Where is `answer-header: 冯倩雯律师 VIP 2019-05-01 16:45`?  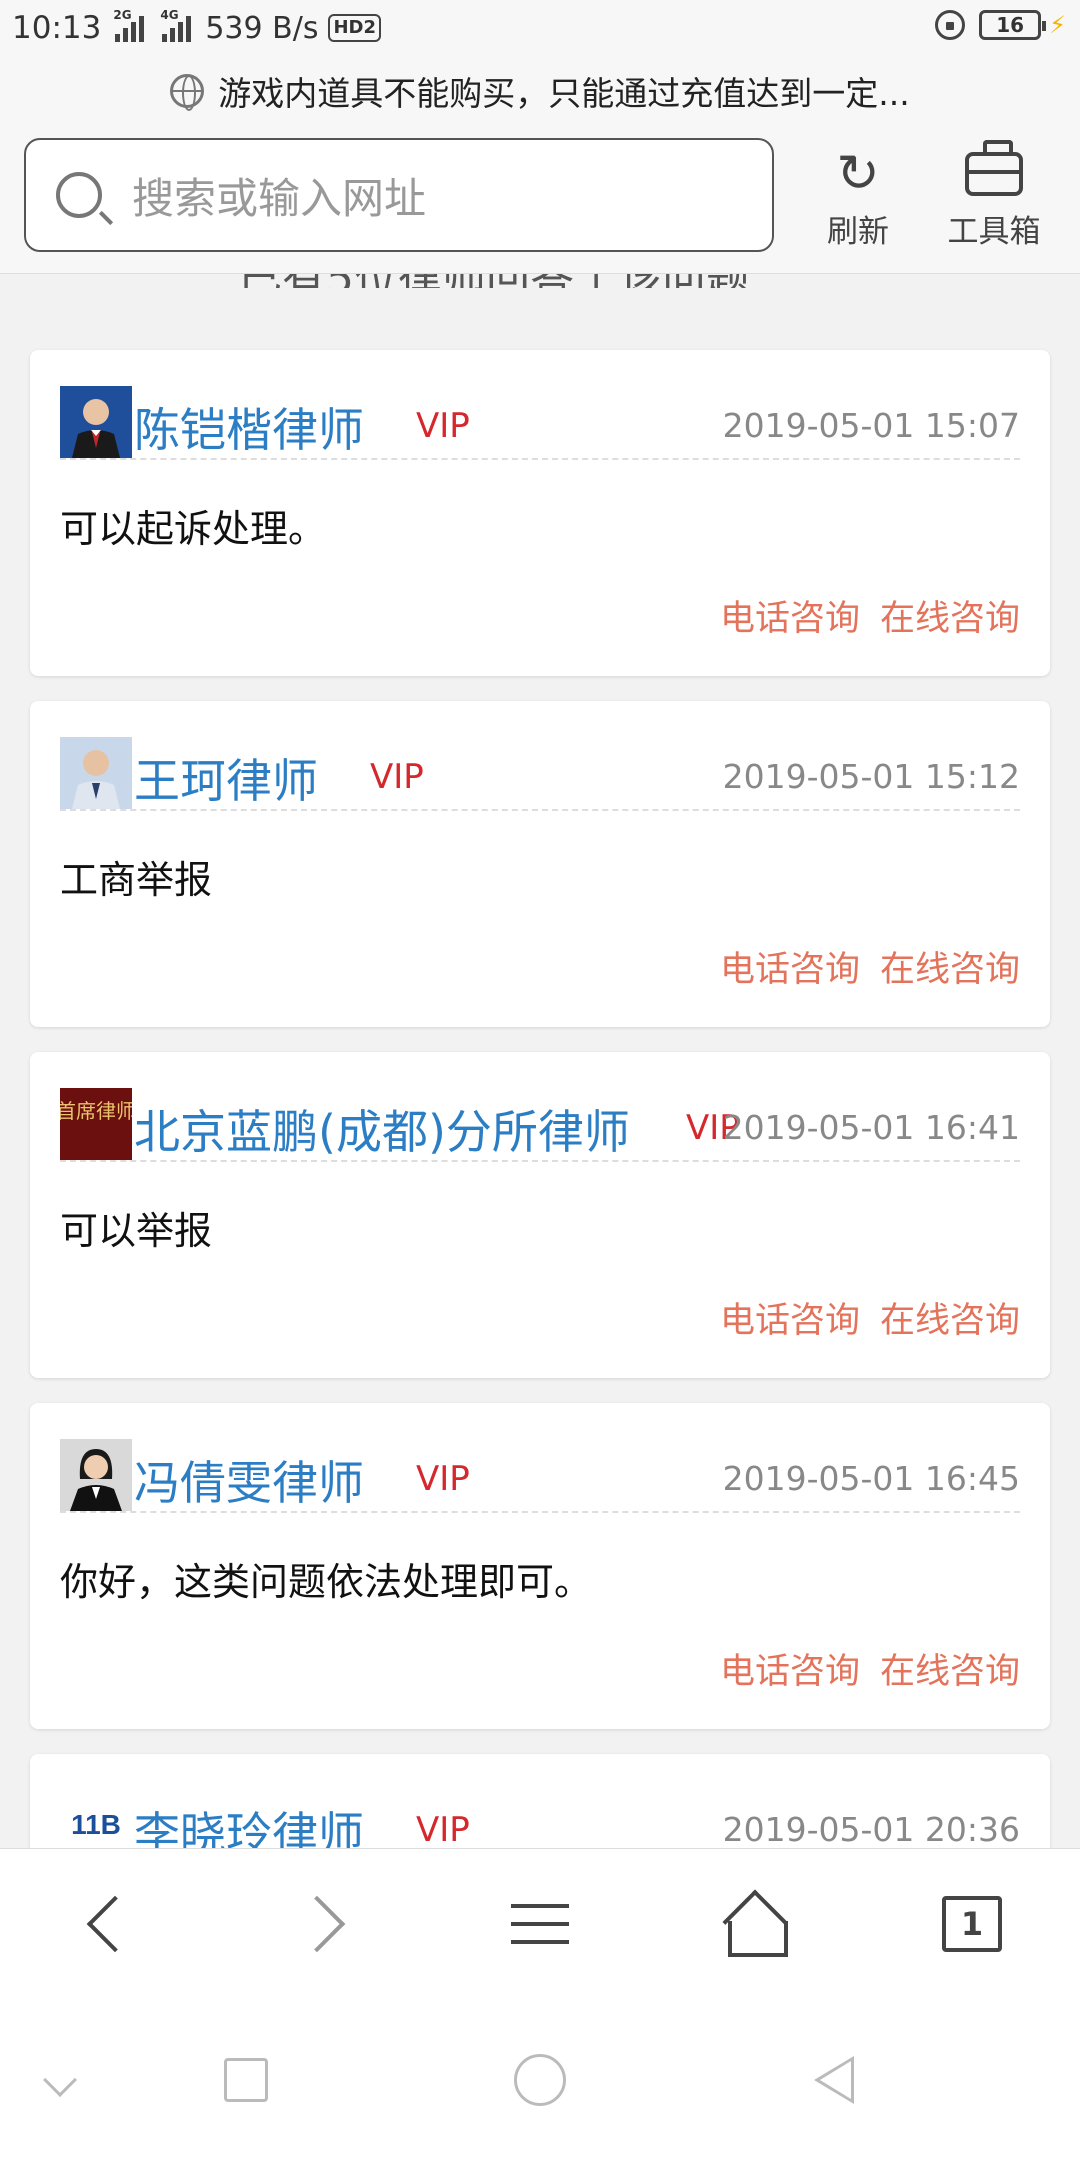
answer-header: 冯倩雯律师 VIP 2019-05-01 16:45 is located at coordinates (540, 1476).